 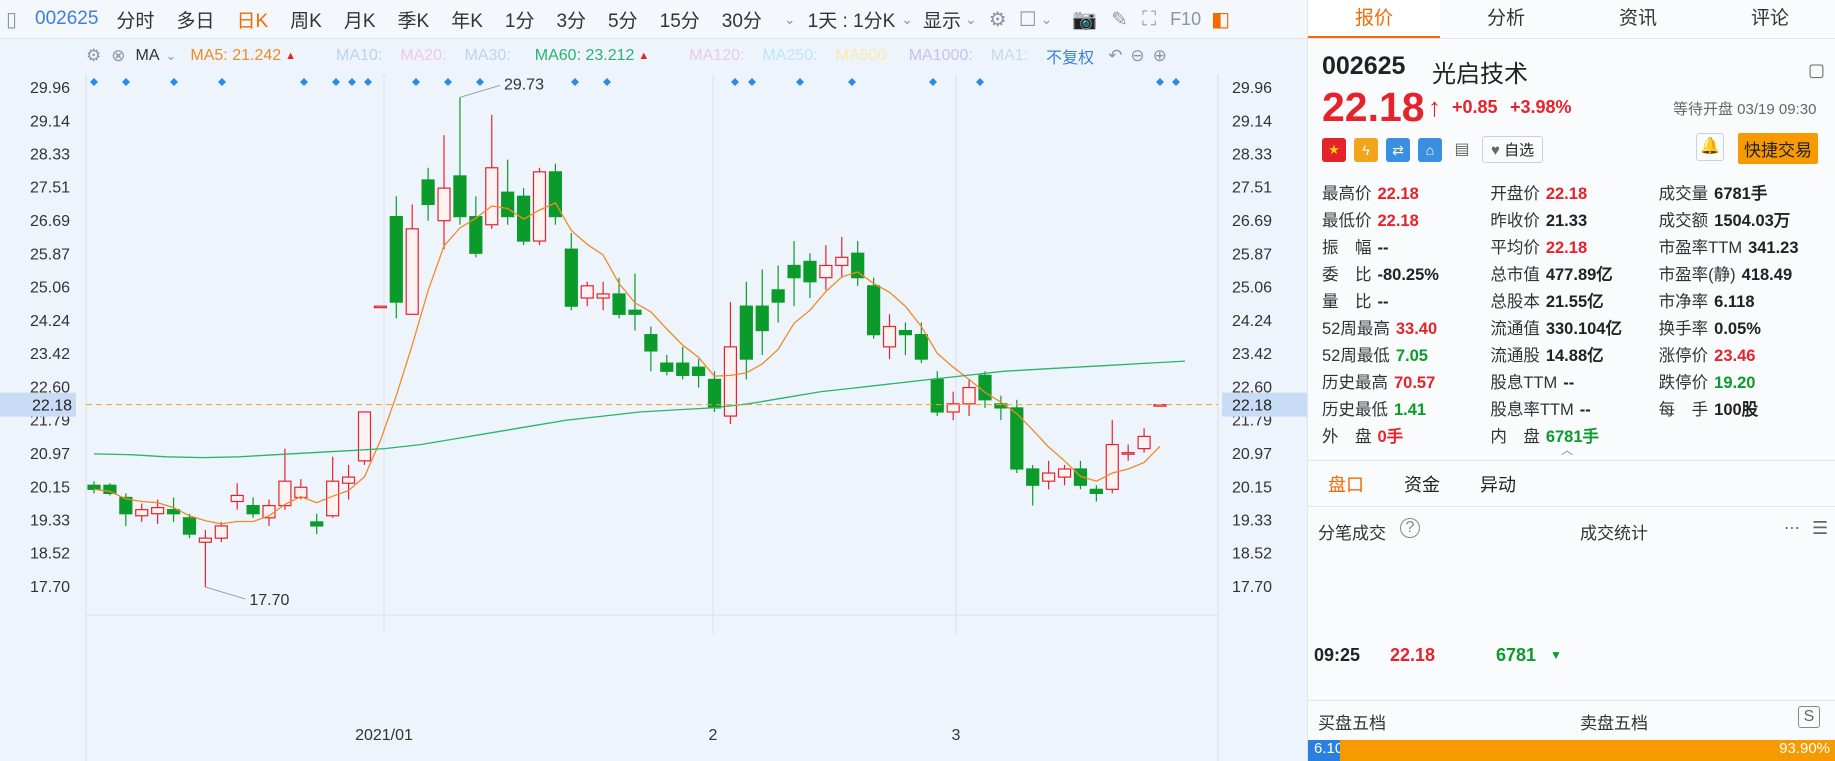 I want to click on quote-label: 流通值, so click(x=1515, y=328).